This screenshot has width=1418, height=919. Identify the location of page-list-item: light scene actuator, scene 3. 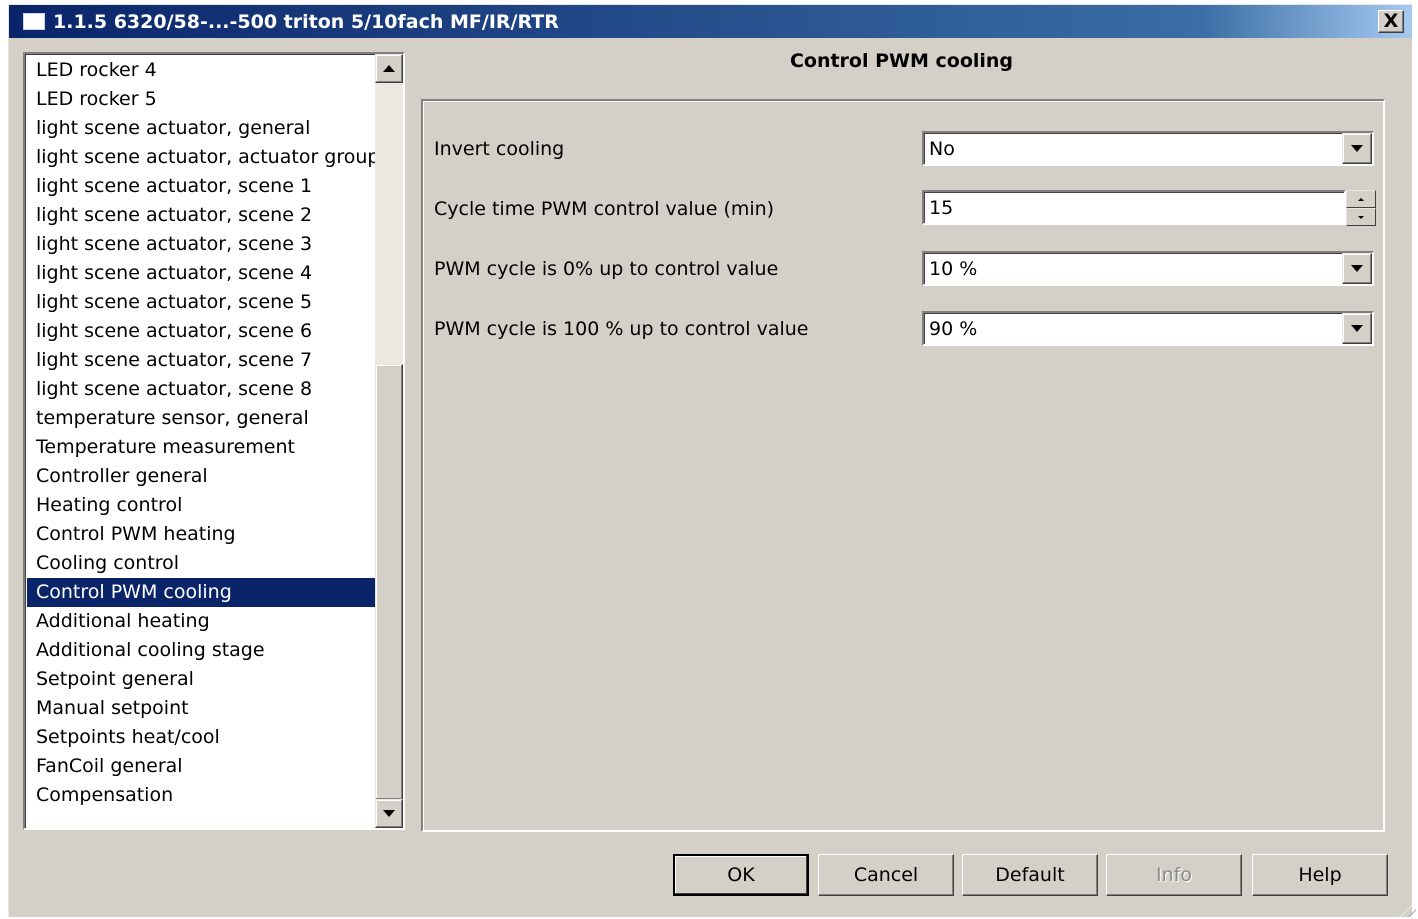
(201, 244).